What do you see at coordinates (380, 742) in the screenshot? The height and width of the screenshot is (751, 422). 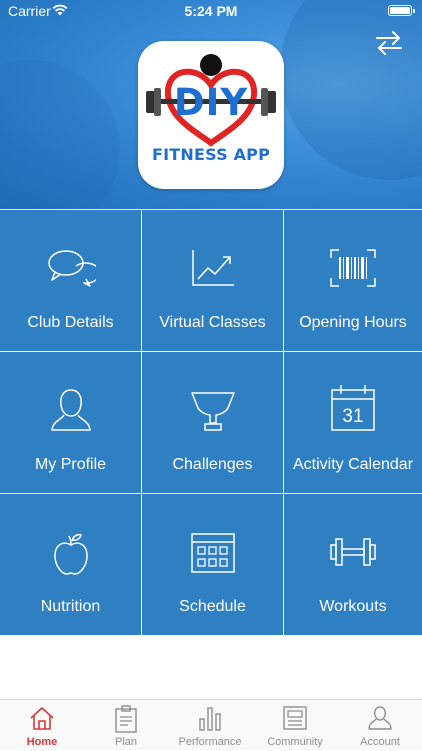 I see `tab-label: Account` at bounding box center [380, 742].